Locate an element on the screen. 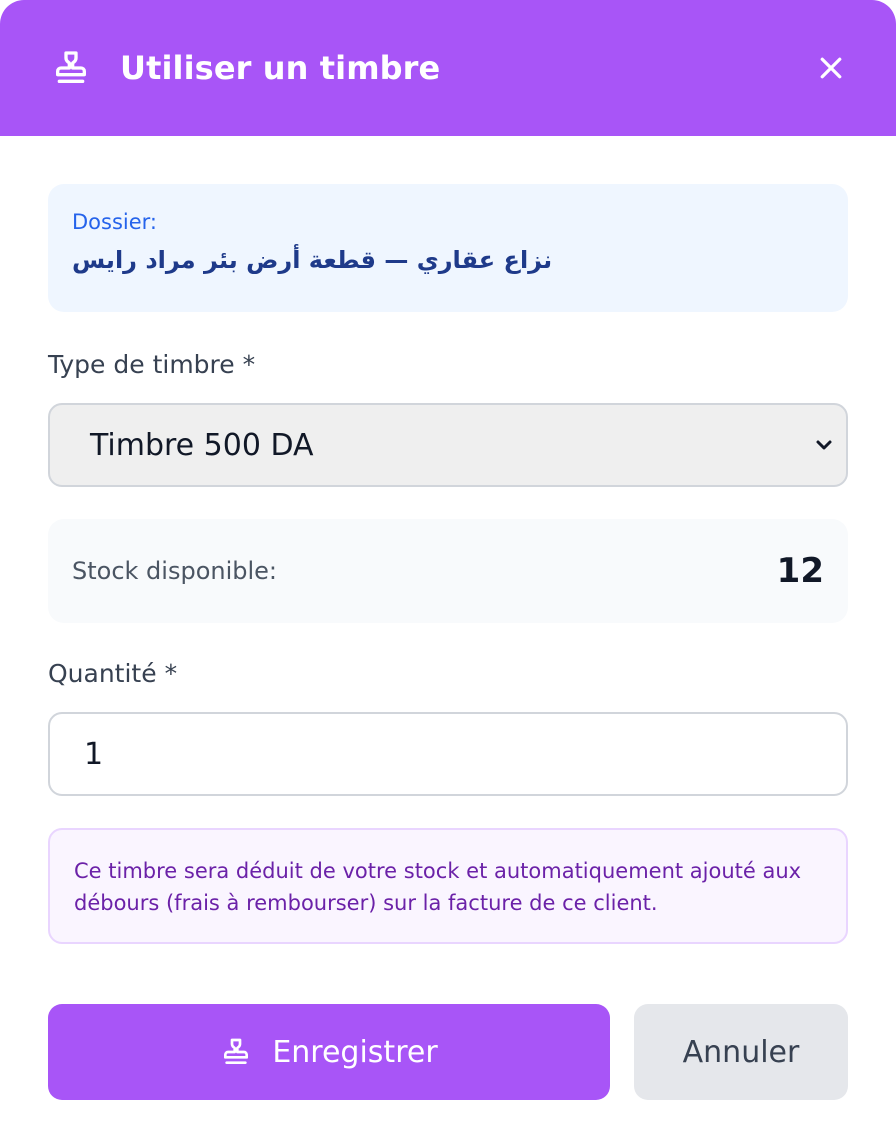  stamp-type-selected-value: Timbre 500 DA is located at coordinates (202, 445).